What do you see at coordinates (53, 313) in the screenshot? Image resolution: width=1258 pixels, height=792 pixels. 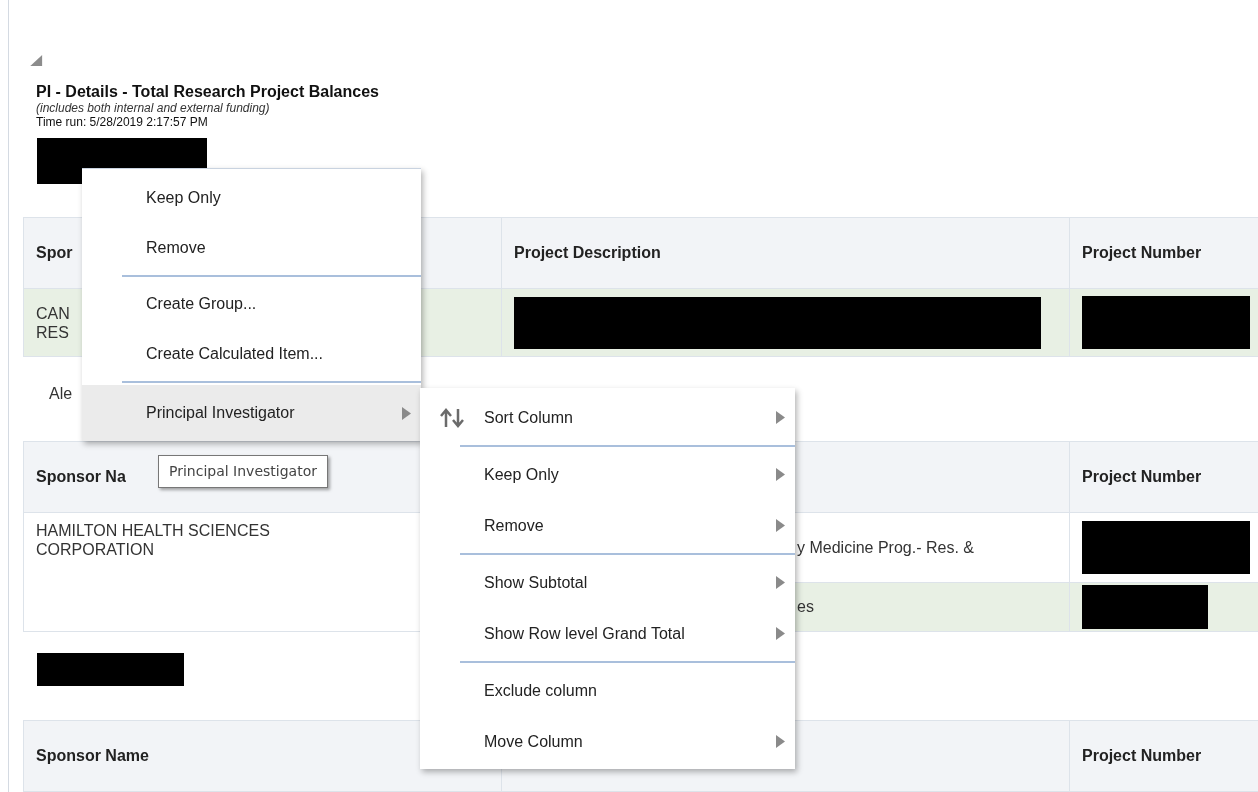 I see `table-cell-text: CAN` at bounding box center [53, 313].